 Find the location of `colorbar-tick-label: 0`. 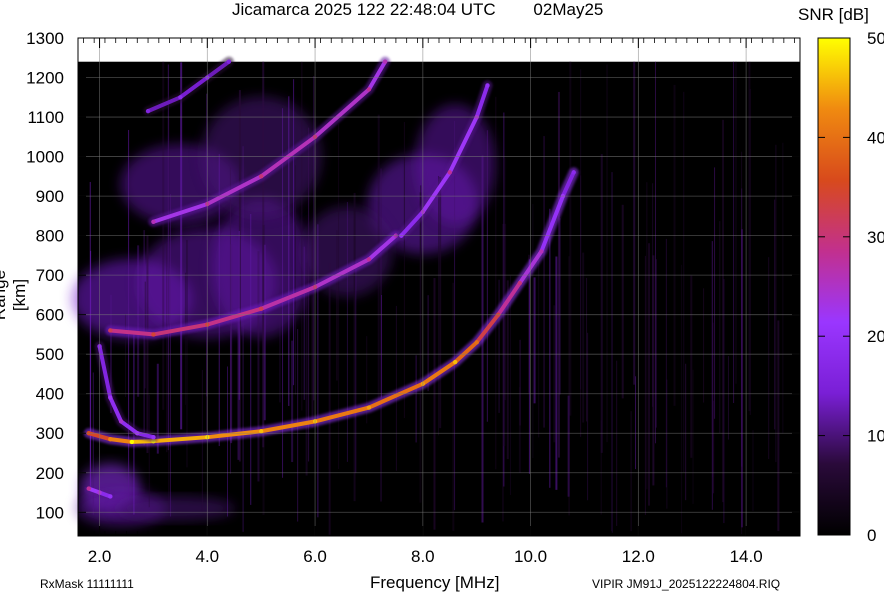

colorbar-tick-label: 0 is located at coordinates (871, 535).